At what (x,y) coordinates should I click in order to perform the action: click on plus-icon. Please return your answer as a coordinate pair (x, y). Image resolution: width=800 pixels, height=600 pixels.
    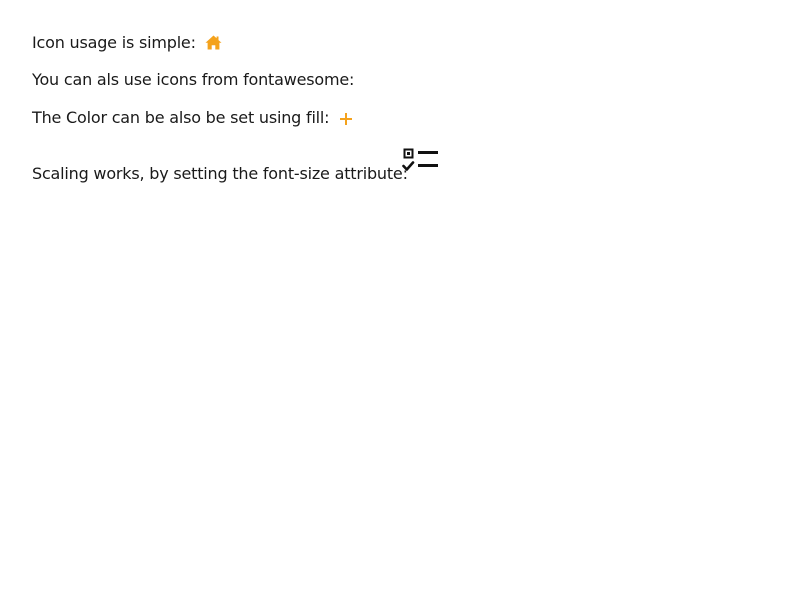
    Looking at the image, I should click on (346, 118).